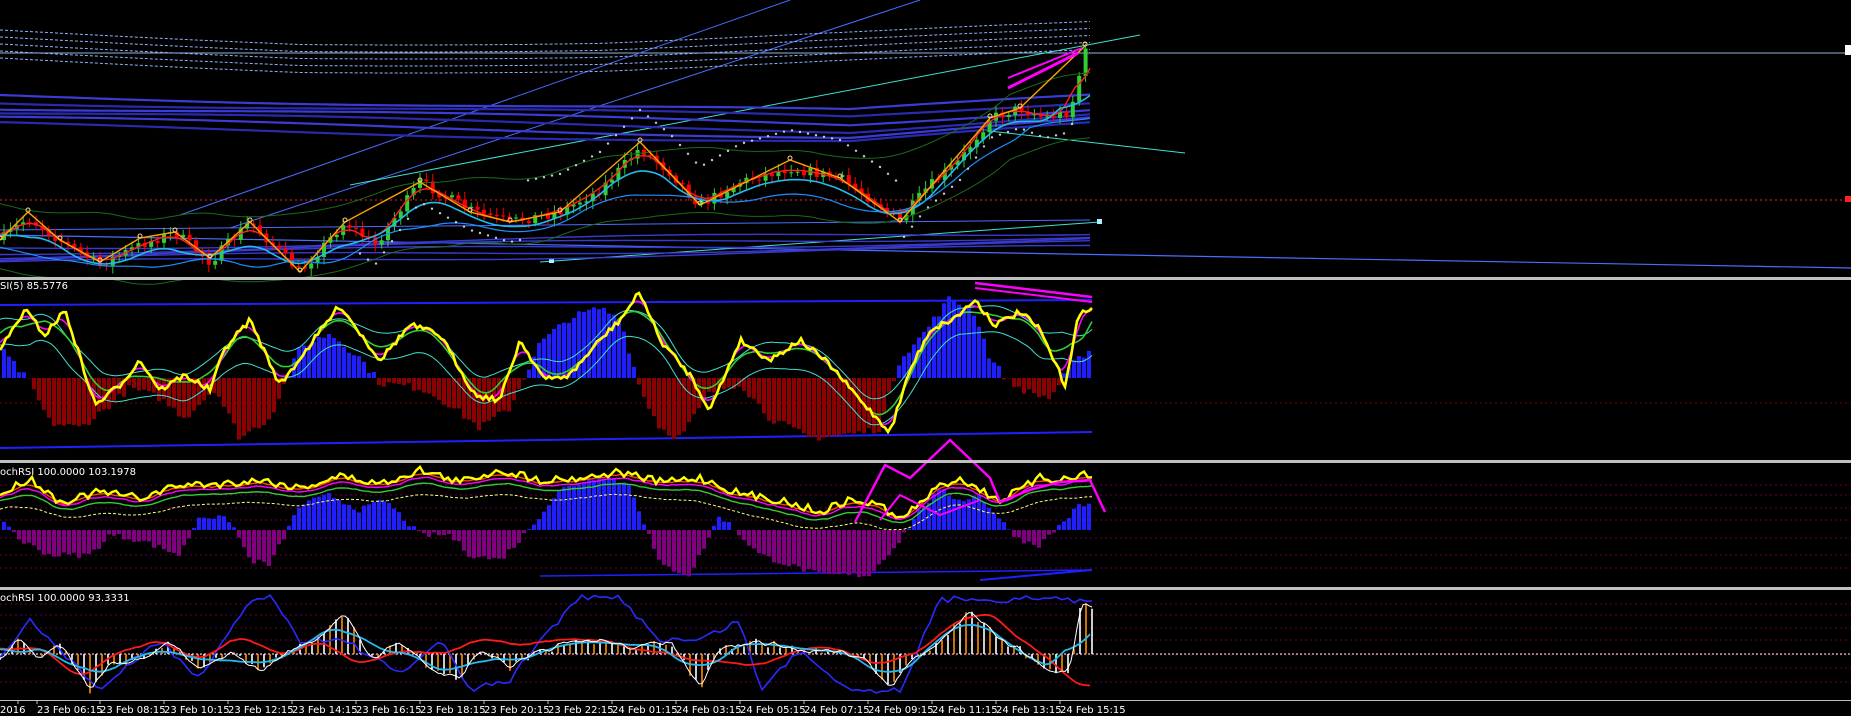  Describe the element at coordinates (925, 251) in the screenshot. I see `trendline` at that location.